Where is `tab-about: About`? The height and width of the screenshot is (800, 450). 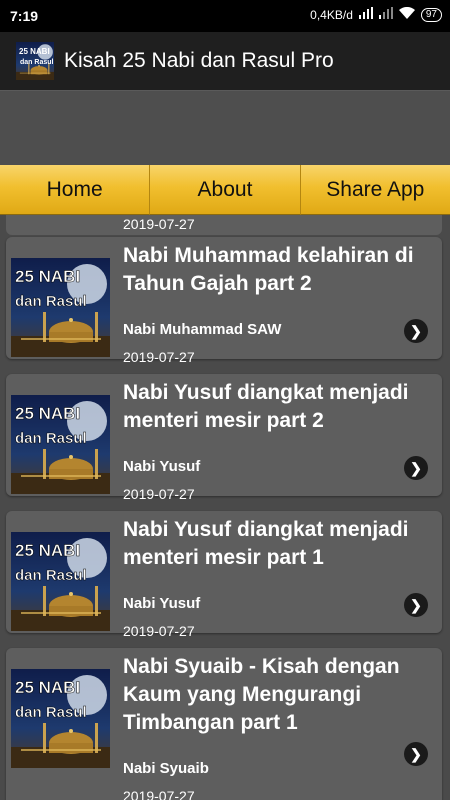
tab-about: About is located at coordinates (225, 190).